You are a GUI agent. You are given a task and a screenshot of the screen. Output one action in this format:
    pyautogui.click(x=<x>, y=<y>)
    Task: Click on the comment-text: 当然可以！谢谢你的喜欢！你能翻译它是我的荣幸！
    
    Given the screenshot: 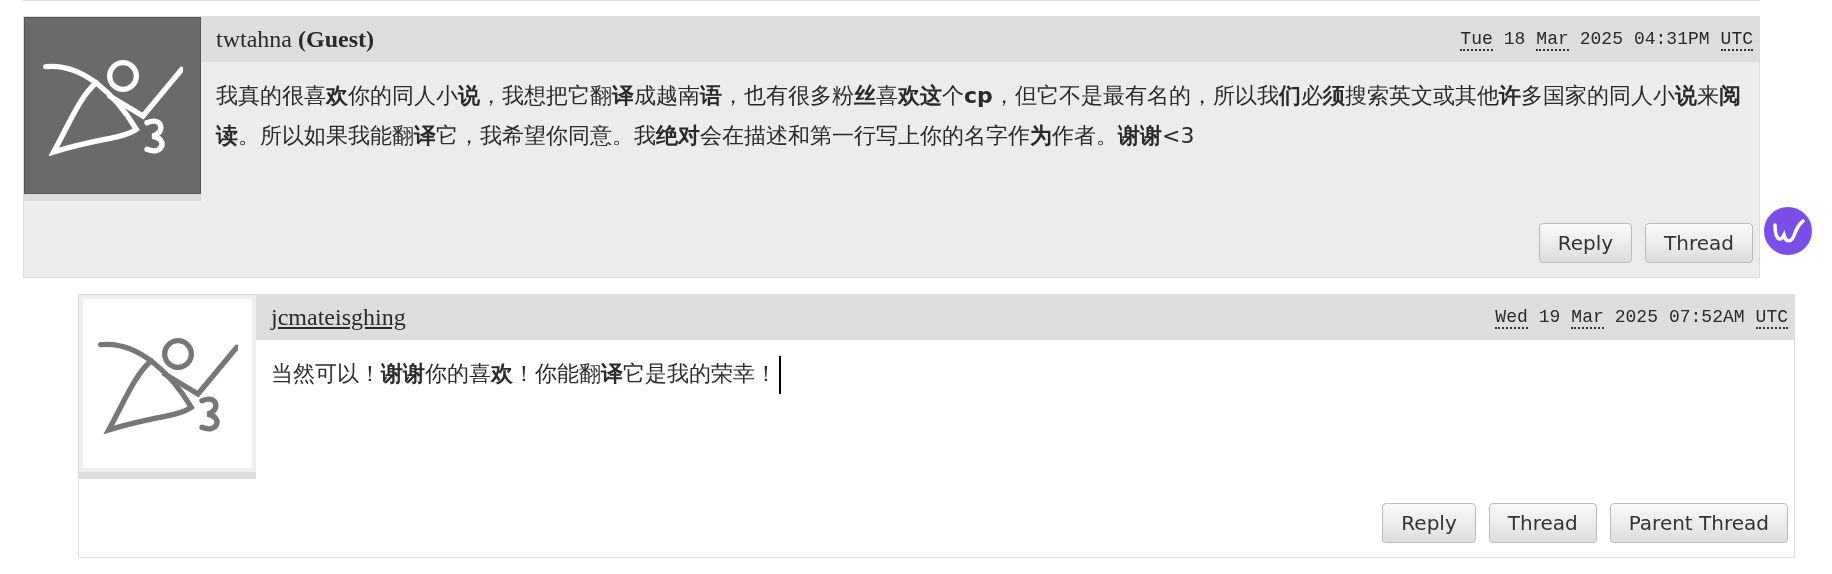 What is the action you would take?
    pyautogui.click(x=524, y=373)
    